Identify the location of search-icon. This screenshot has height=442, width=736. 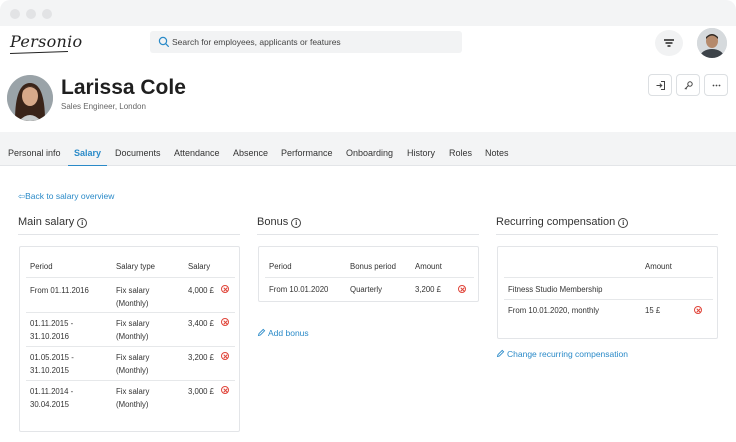
(163, 41).